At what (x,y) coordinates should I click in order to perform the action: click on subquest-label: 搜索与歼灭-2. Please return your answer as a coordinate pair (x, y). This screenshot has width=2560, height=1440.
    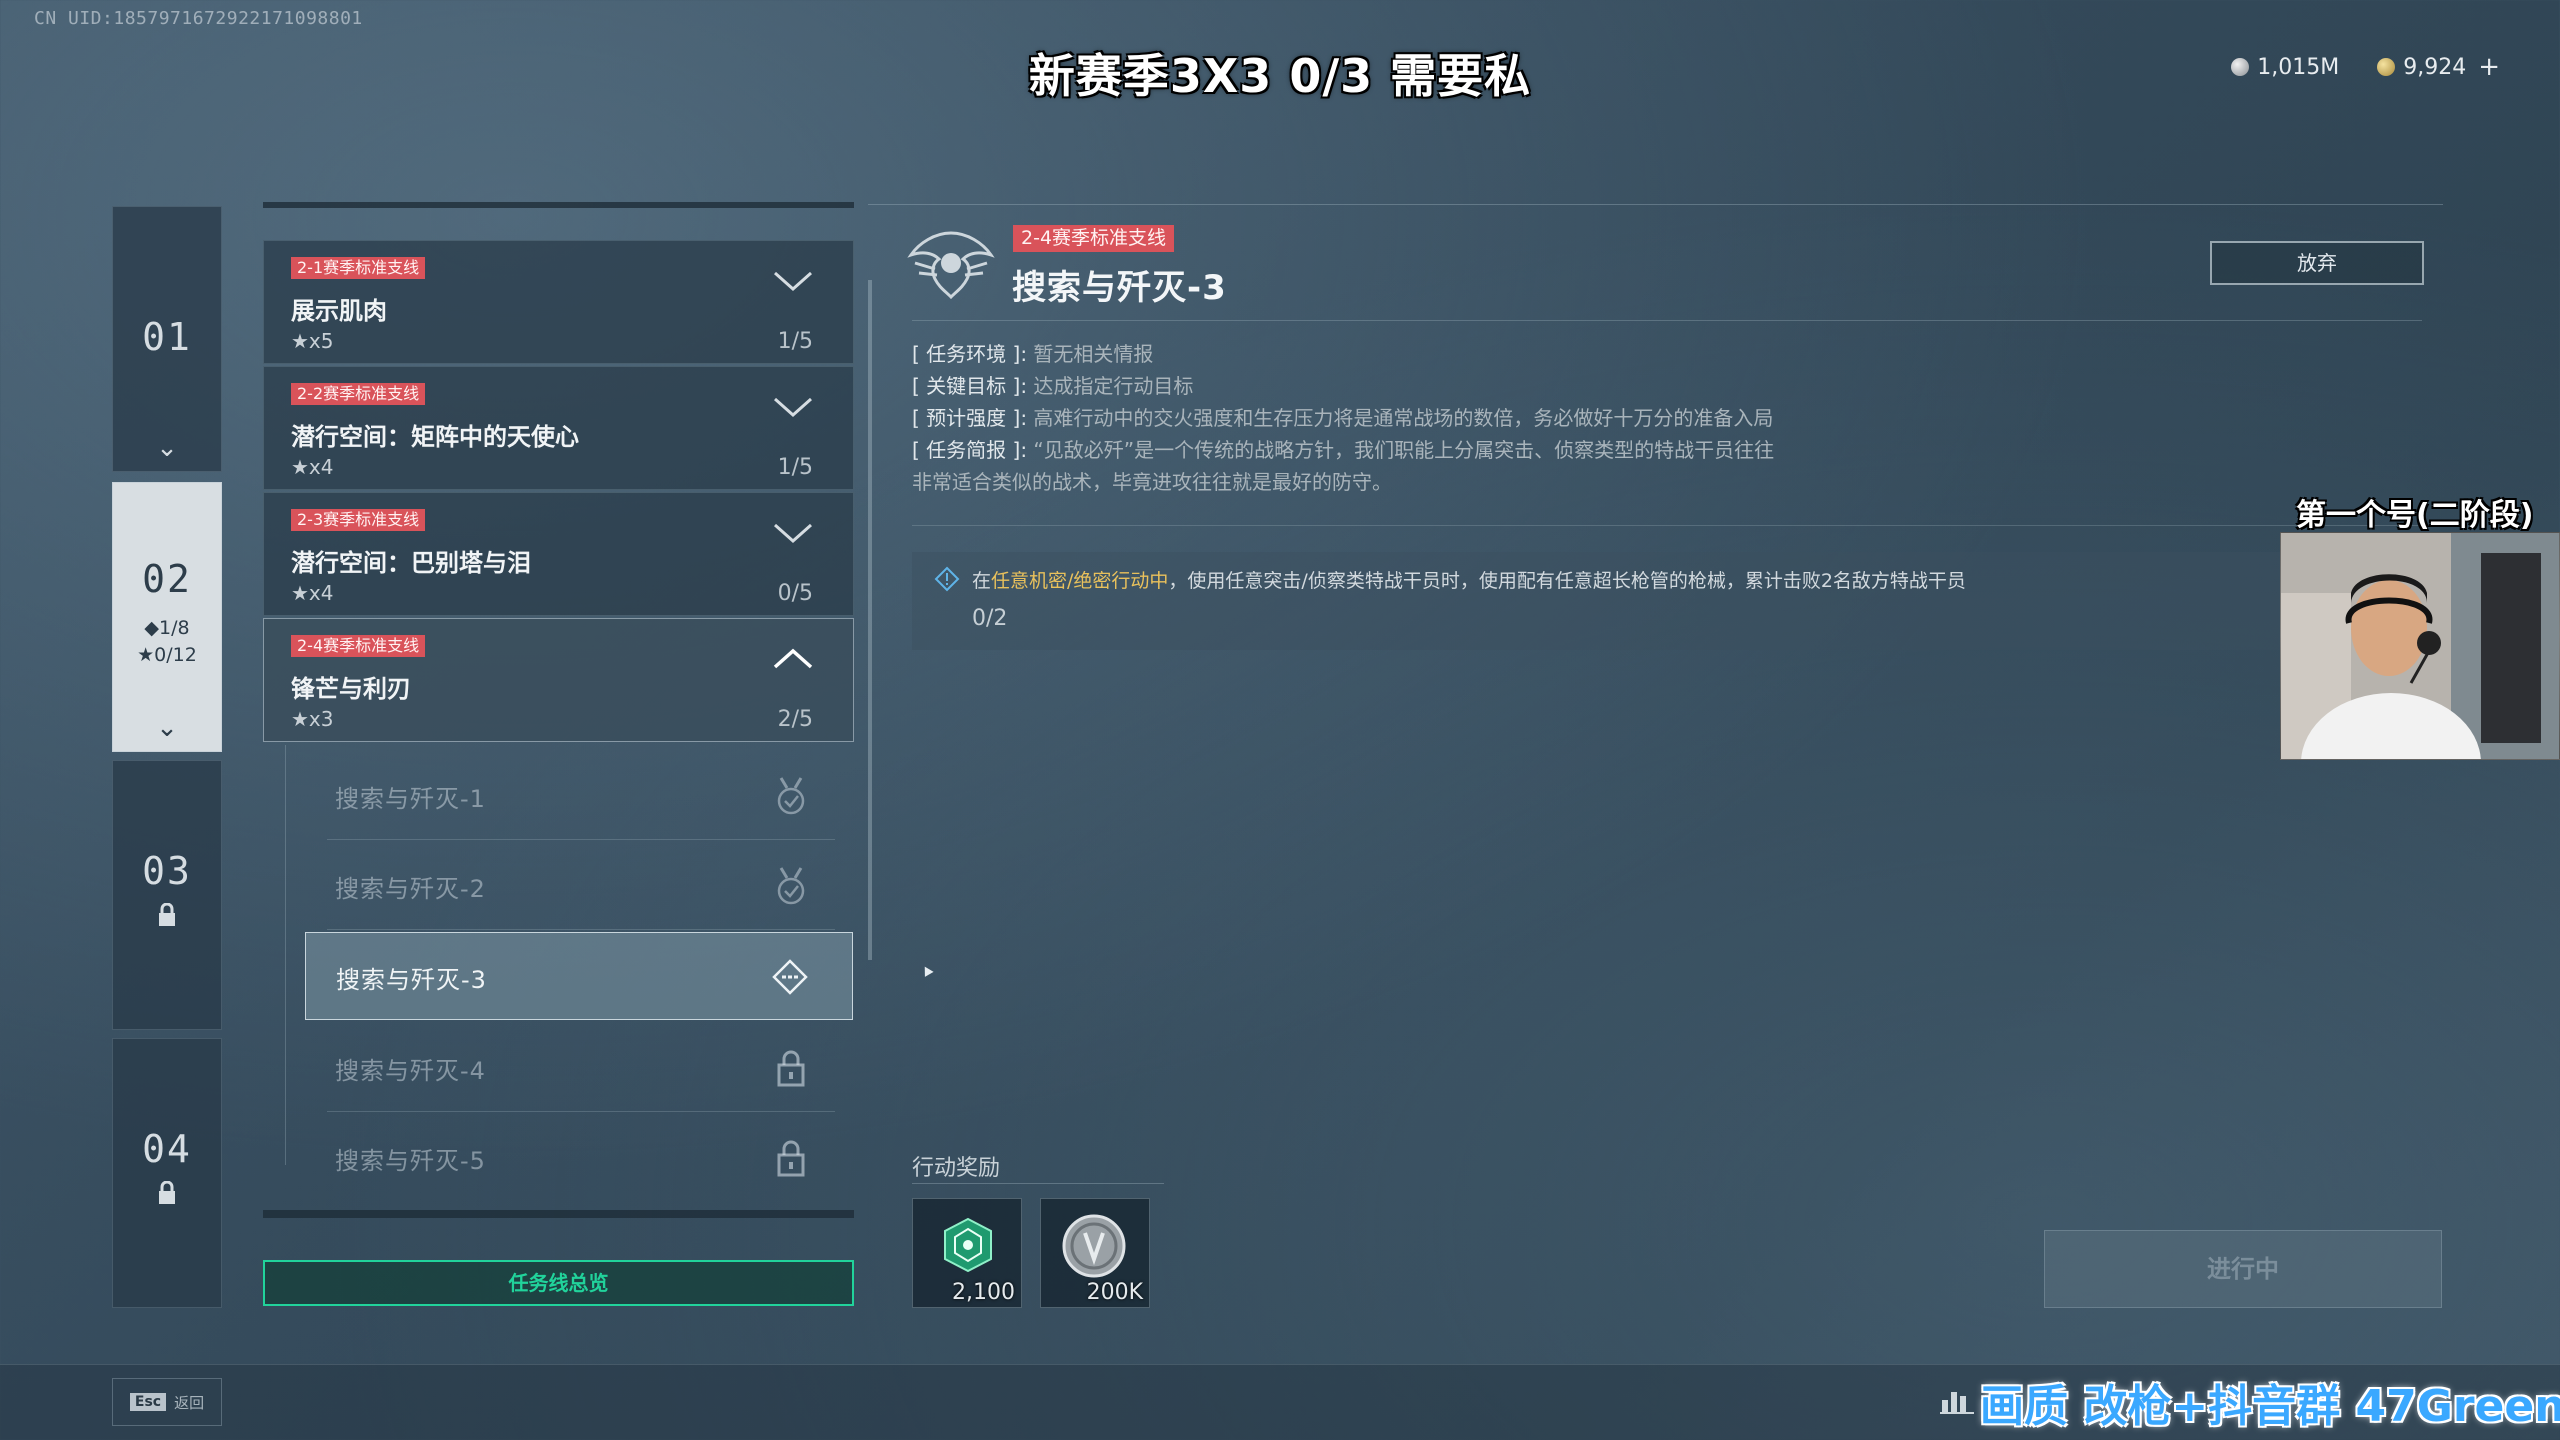
    Looking at the image, I should click on (410, 889).